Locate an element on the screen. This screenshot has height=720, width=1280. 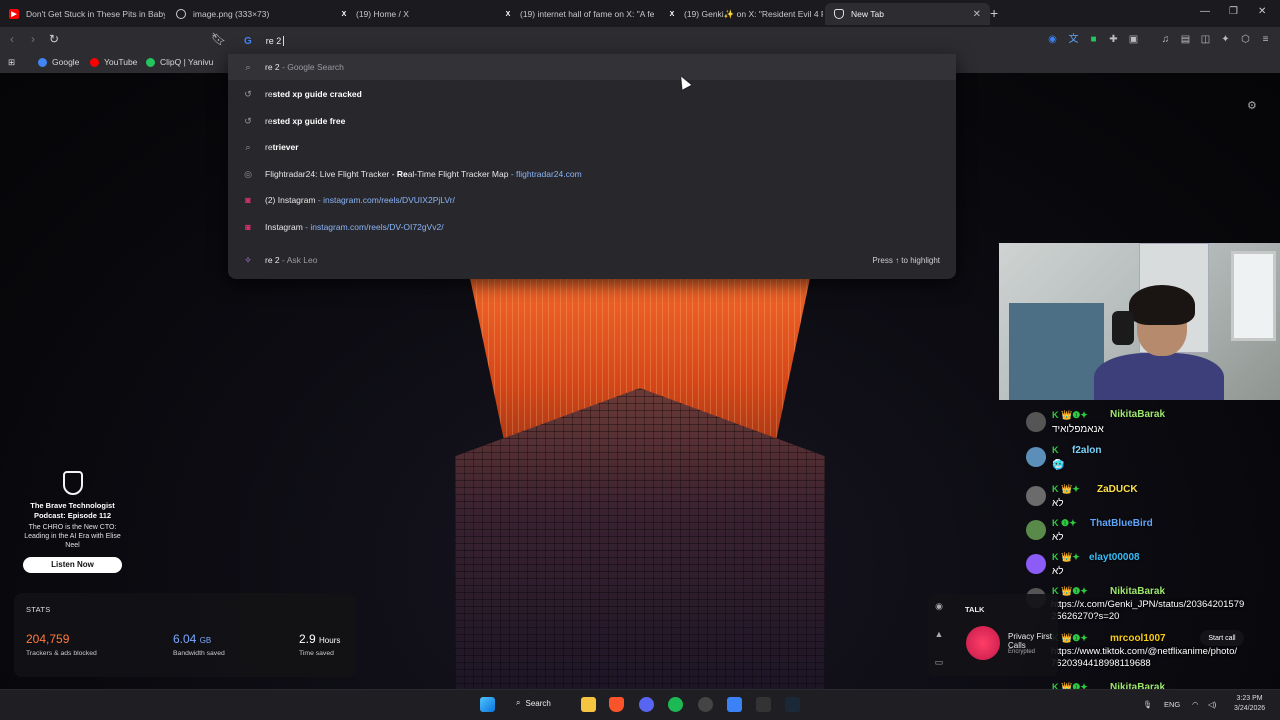
minimize-icon: — is located at coordinates (1205, 11).